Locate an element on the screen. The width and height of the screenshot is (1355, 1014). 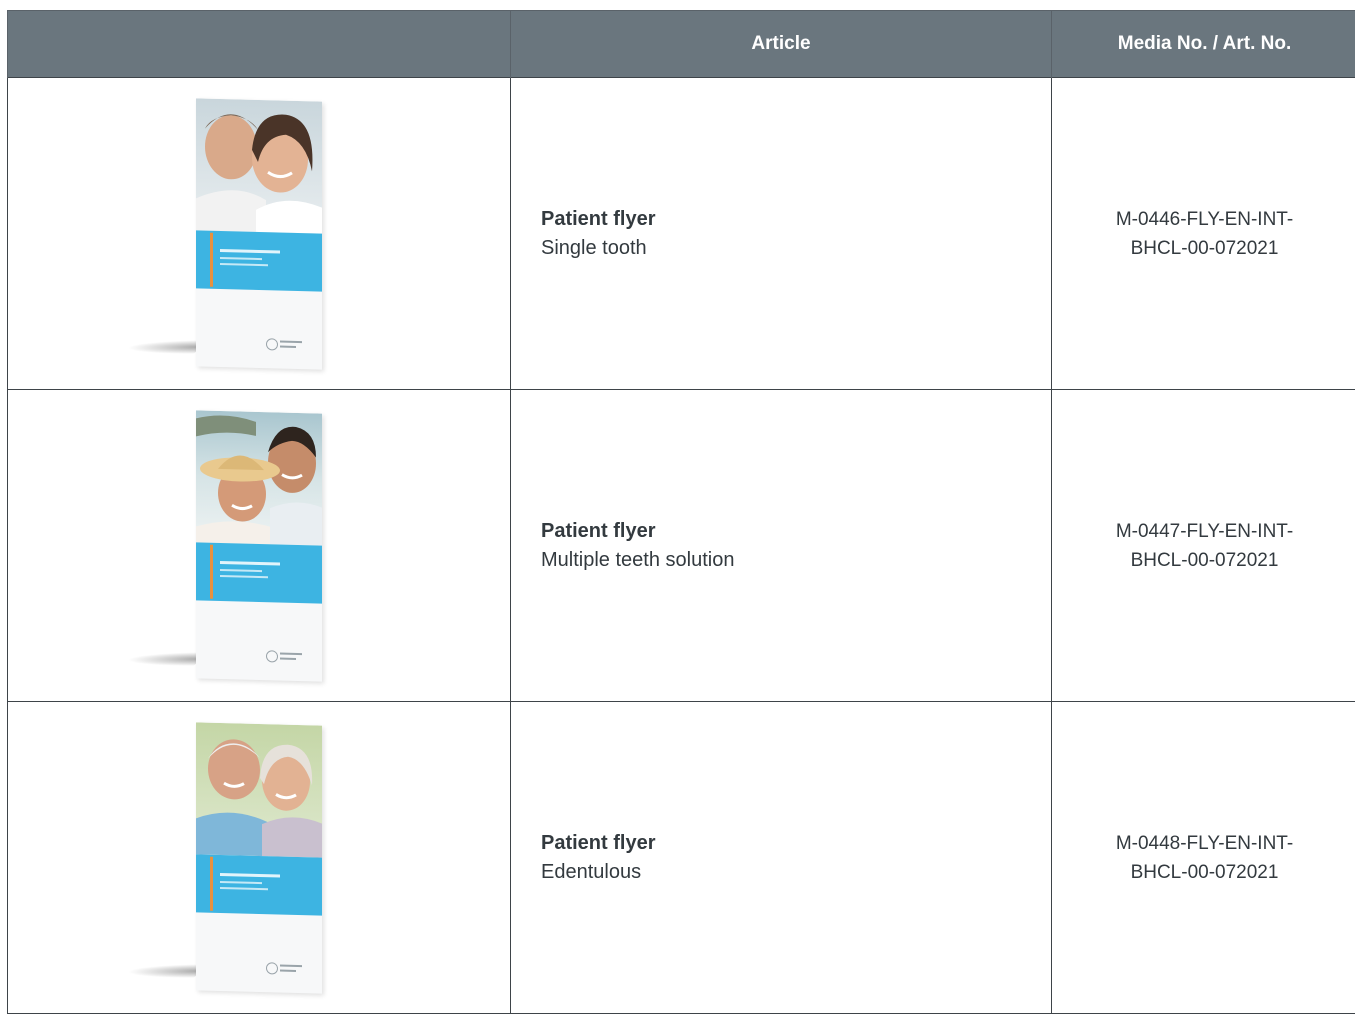
media-number-line1: M-0448-FLY-EN-INT- is located at coordinates (1204, 843).